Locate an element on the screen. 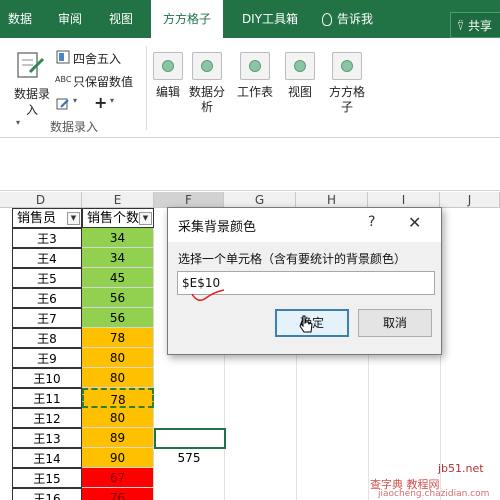 This screenshot has height=500, width=500. fangfang-button: 方方格子 is located at coordinates (347, 100).